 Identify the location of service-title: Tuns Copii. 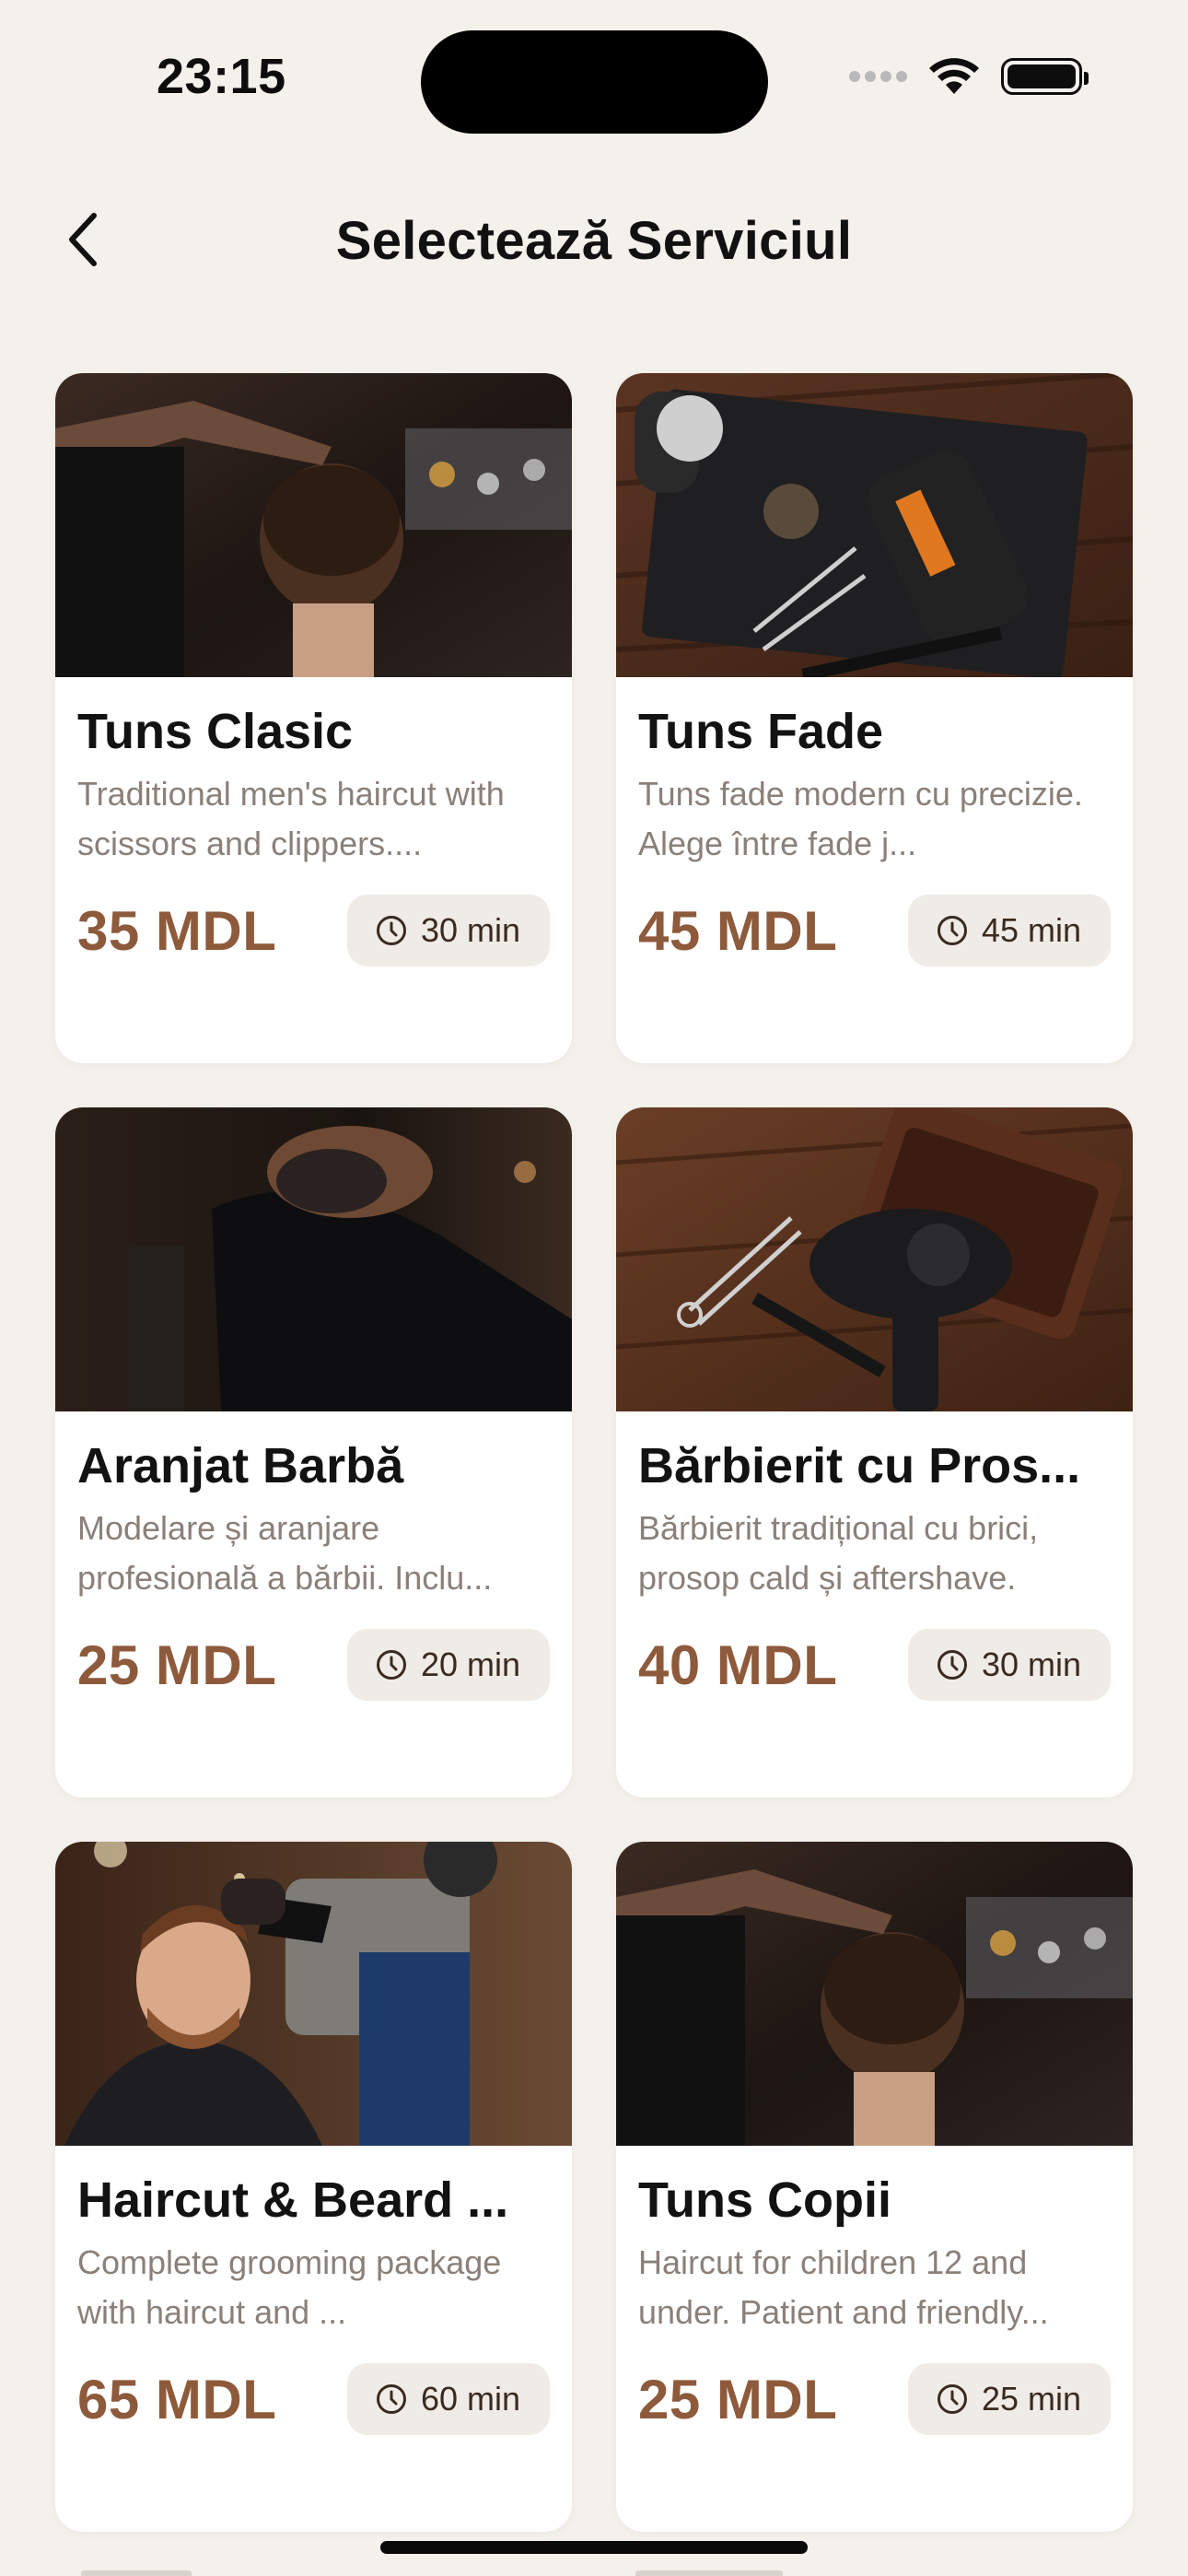
(764, 2200).